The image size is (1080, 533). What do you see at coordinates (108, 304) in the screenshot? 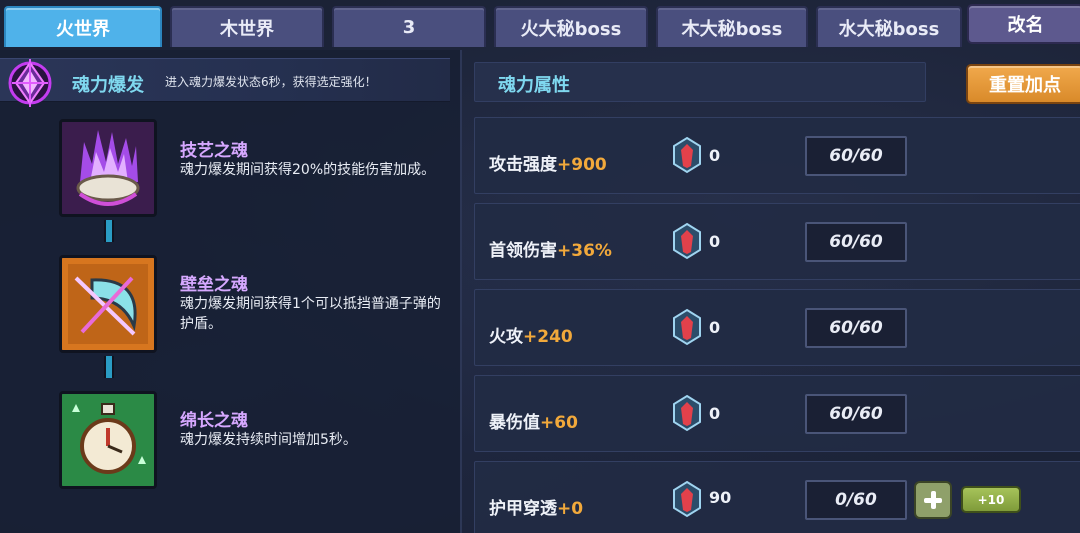
I see `crescent-shield-icon` at bounding box center [108, 304].